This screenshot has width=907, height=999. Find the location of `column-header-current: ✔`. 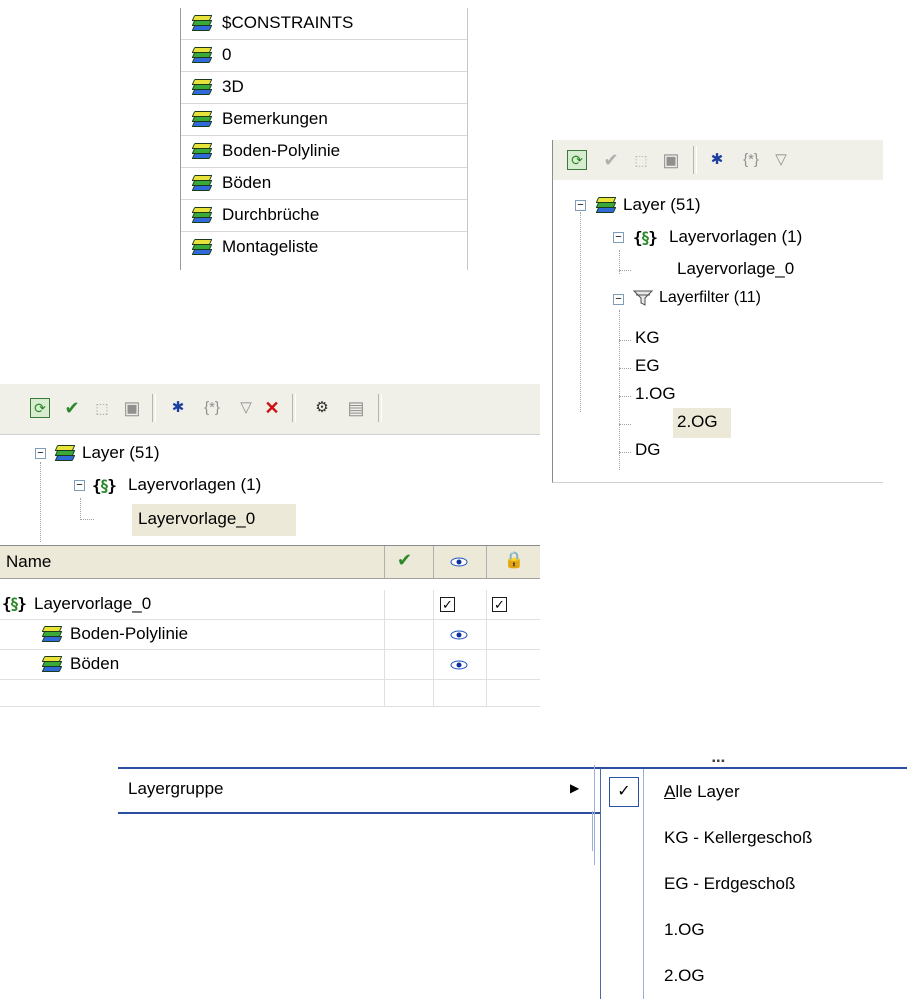

column-header-current: ✔ is located at coordinates (409, 562).